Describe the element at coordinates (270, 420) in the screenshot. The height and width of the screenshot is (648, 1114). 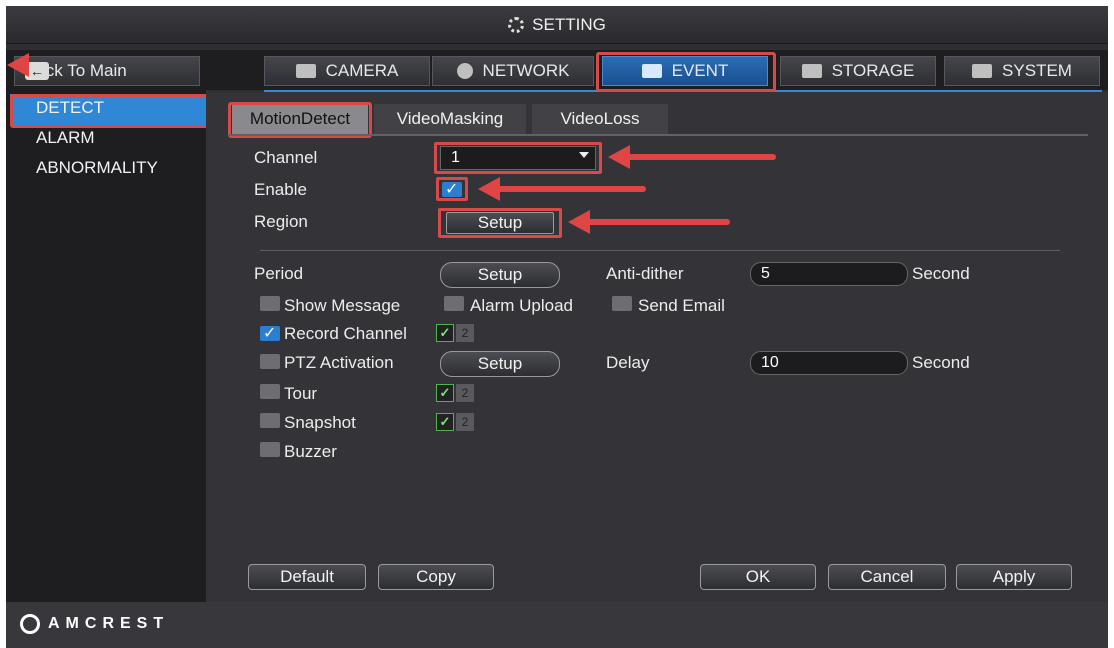
I see `snapshot-checkbox` at that location.